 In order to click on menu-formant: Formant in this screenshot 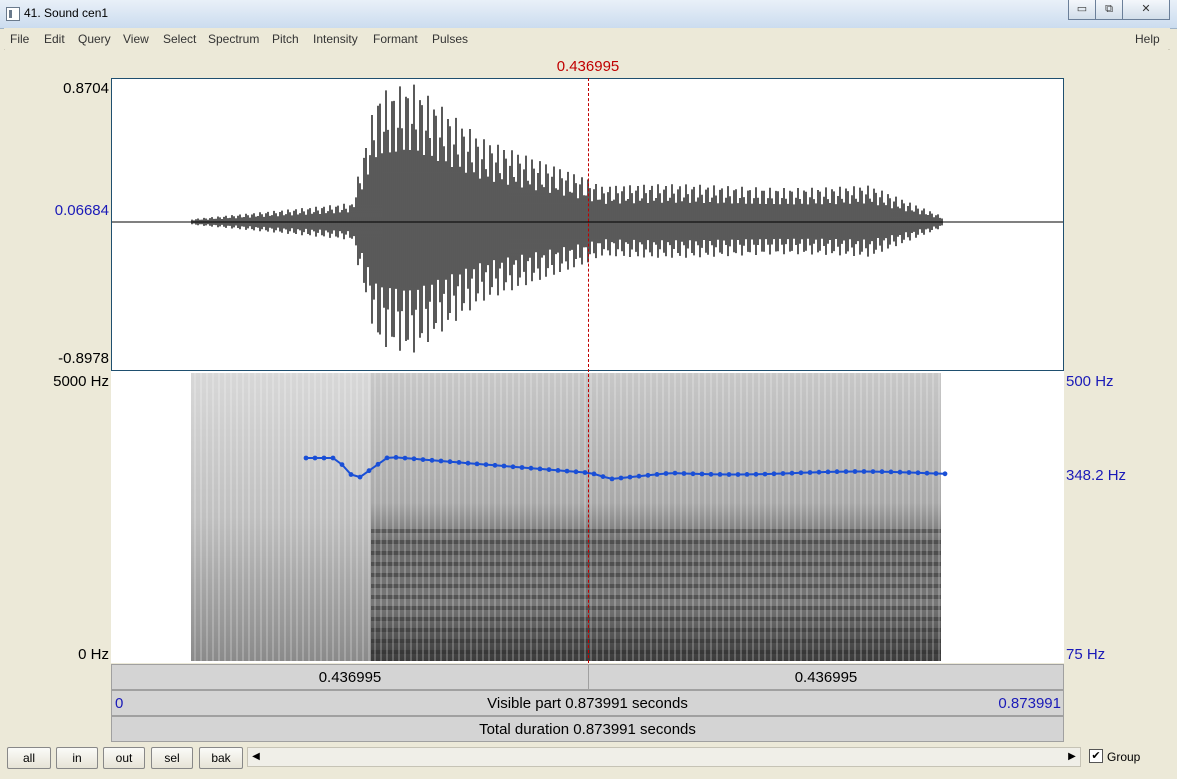, I will do `click(395, 39)`.